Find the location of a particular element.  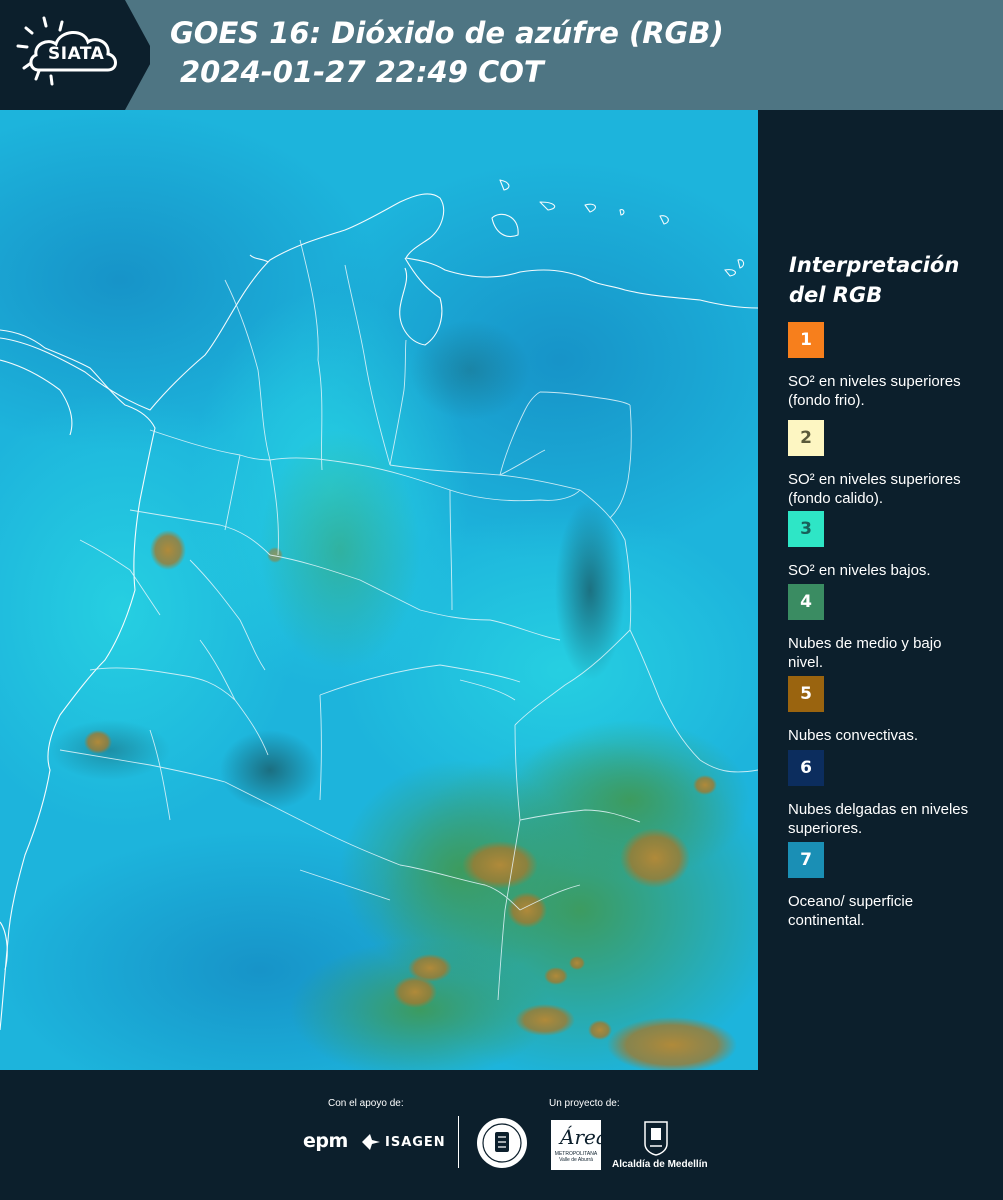

page-title: GOES 16: Dióxido de azúfre (RGB) is located at coordinates (447, 33).